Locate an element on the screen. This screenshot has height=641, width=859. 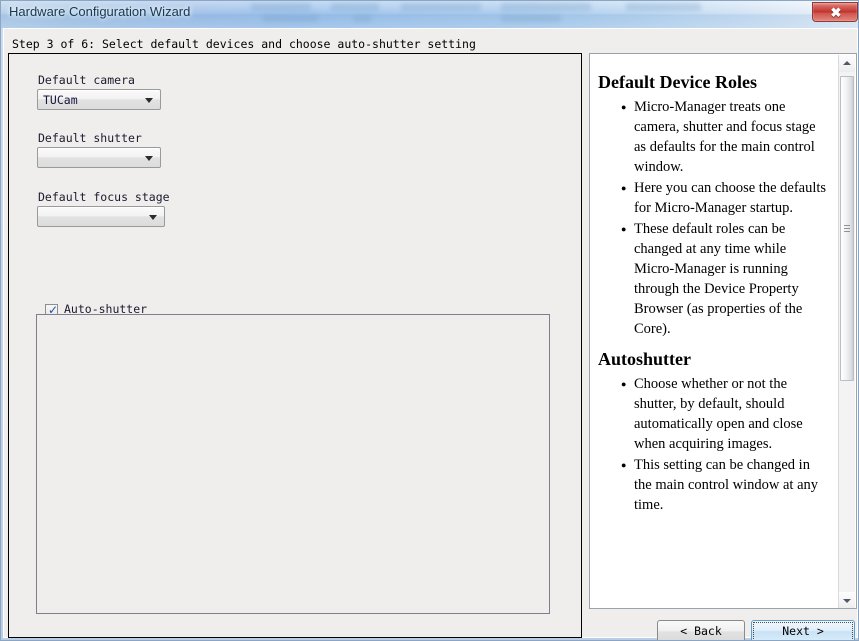
back-button: < Back is located at coordinates (701, 630).